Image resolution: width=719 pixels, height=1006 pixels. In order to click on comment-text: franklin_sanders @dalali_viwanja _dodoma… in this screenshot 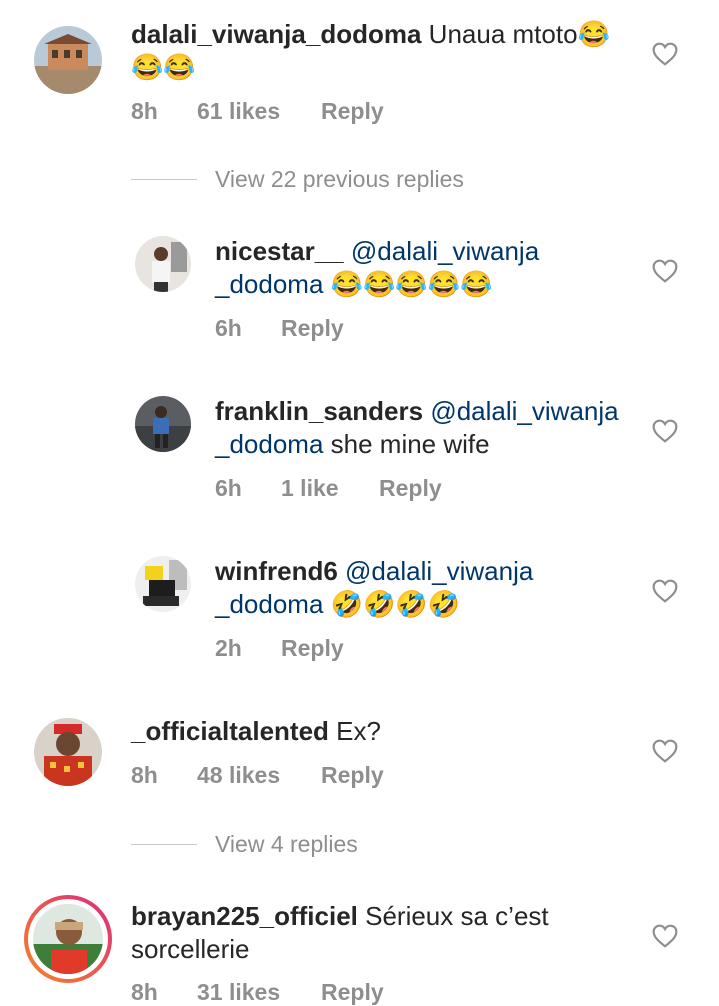, I will do `click(430, 428)`.